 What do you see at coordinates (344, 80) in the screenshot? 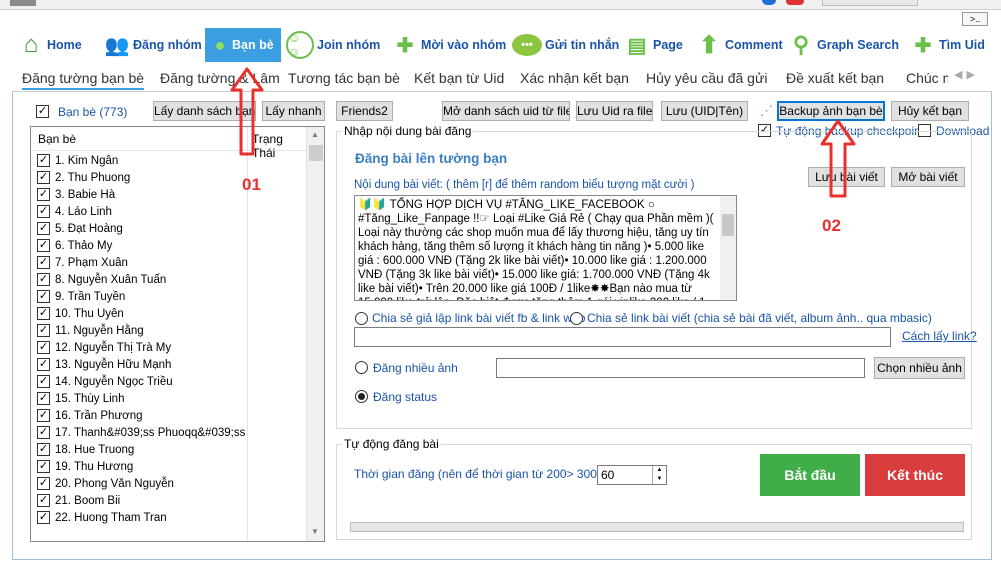
I see `tab-tuong-tac-ban-be: Tương tác bạn bè` at bounding box center [344, 80].